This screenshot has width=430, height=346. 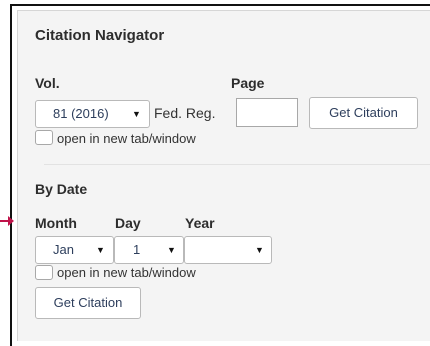 What do you see at coordinates (81, 113) in the screenshot?
I see `volume-value: 81 (2016)` at bounding box center [81, 113].